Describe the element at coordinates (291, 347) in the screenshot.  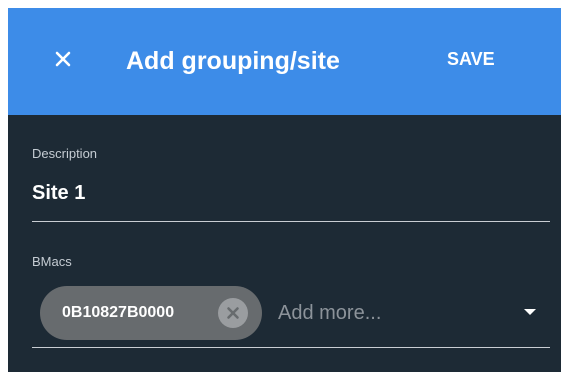
I see `bmacs-underline` at that location.